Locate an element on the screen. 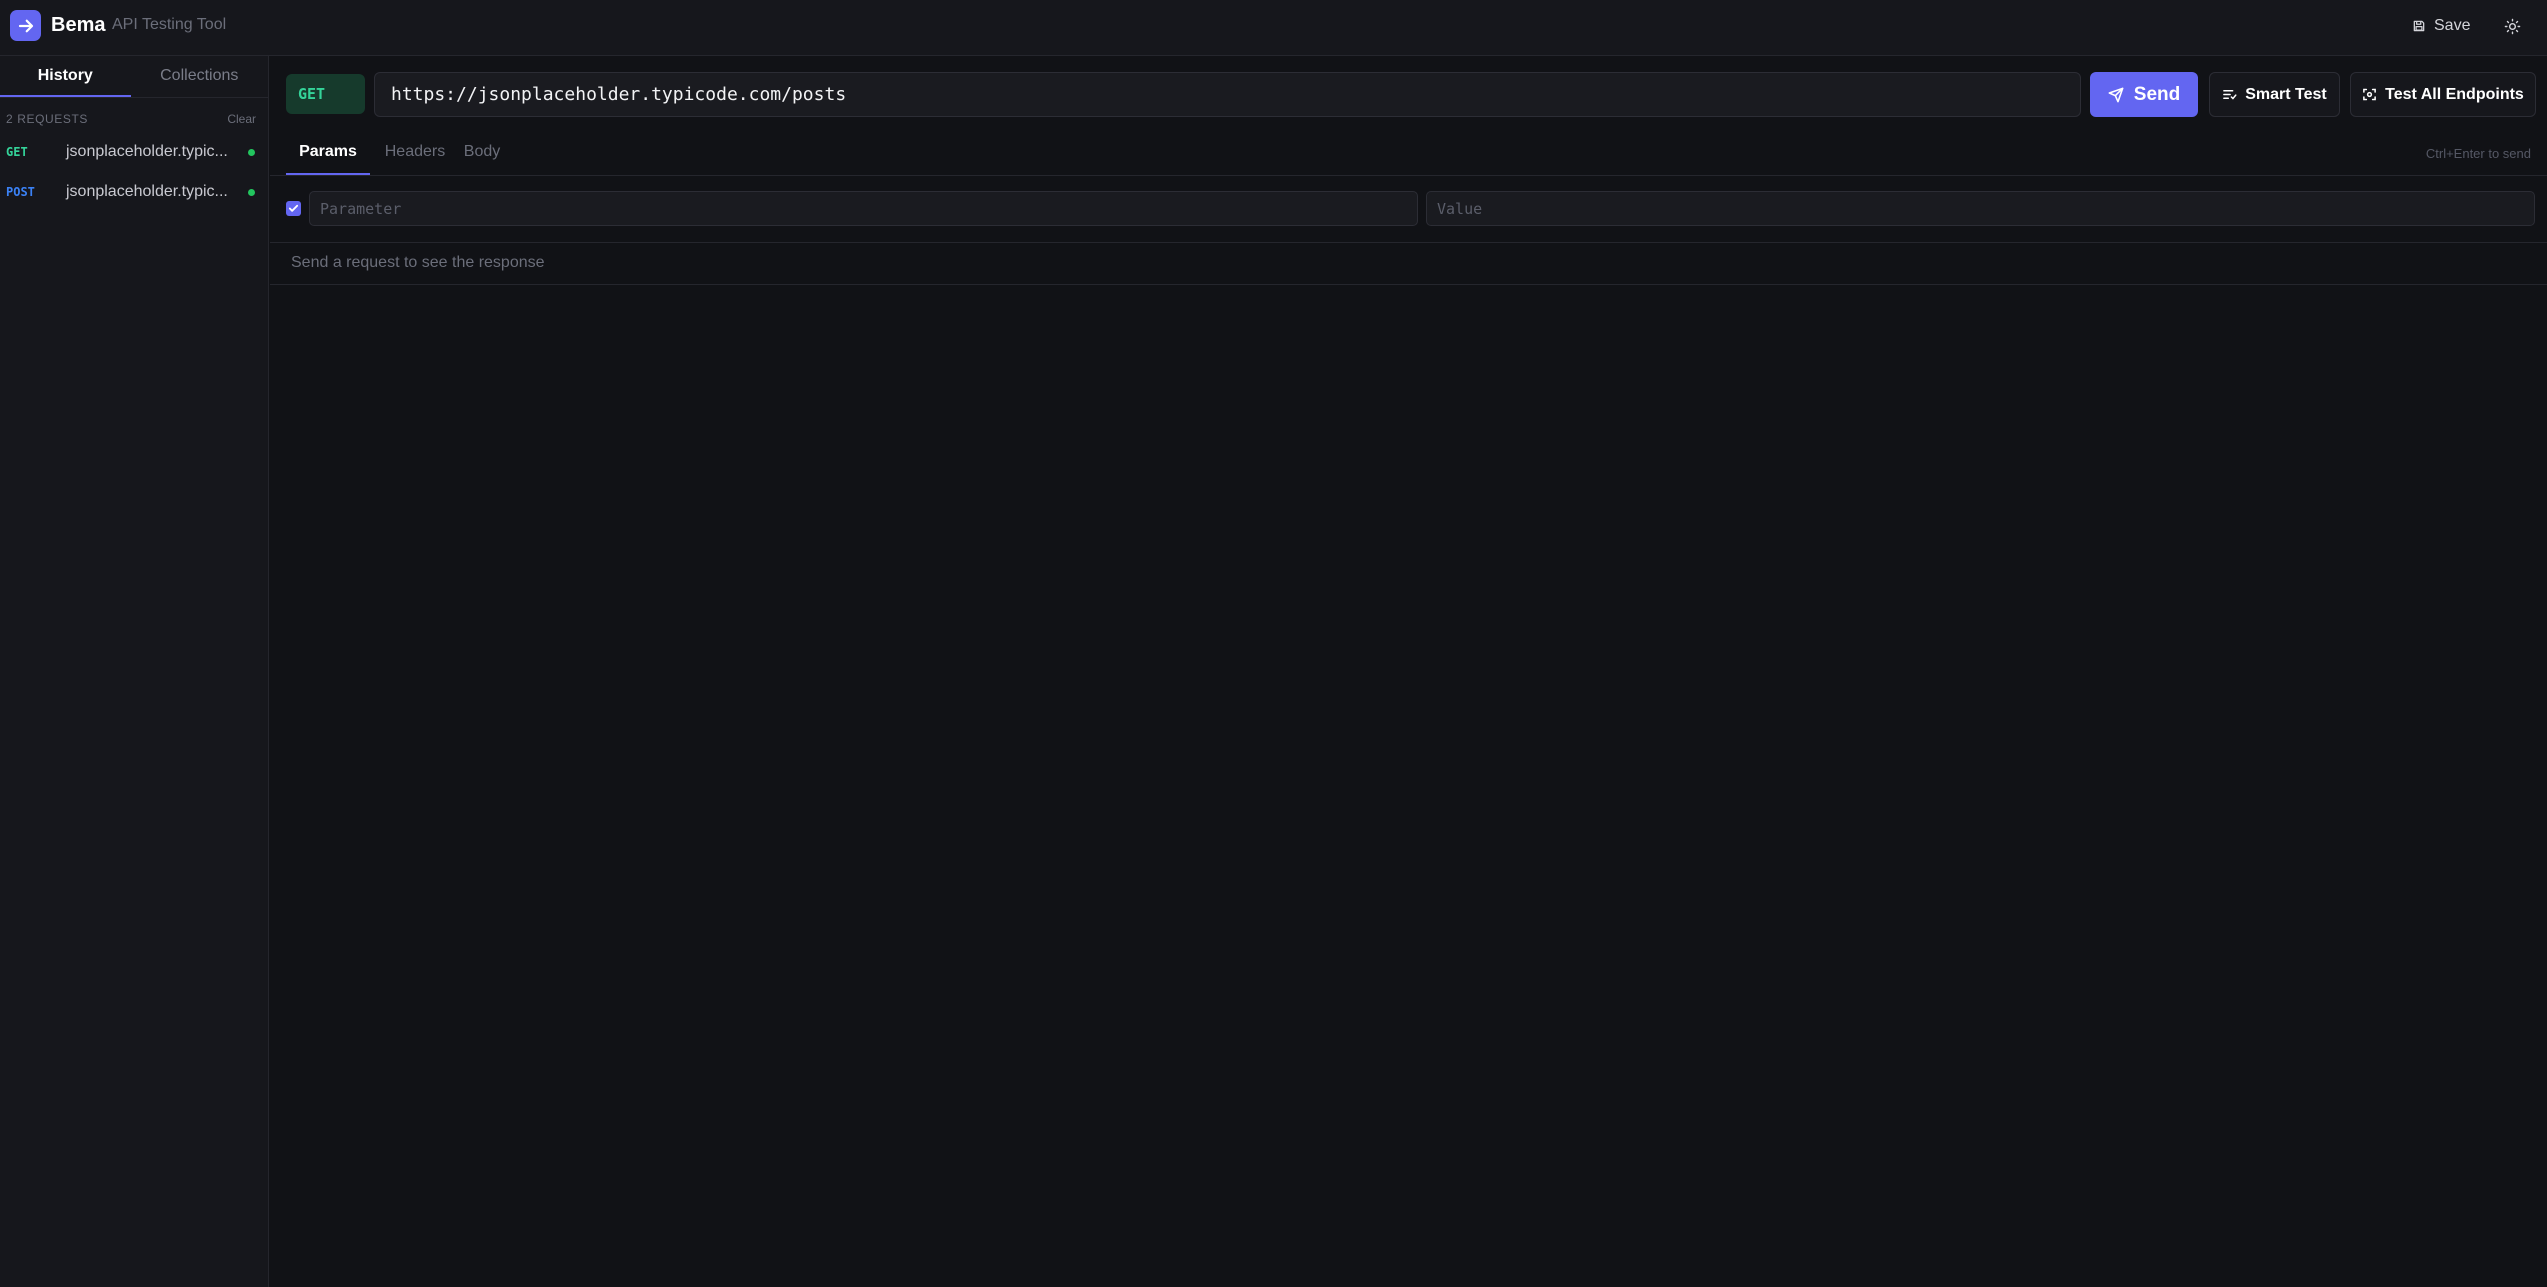 The width and height of the screenshot is (2547, 1287). top-bar: Bema API Testing Tool Save is located at coordinates (1273, 28).